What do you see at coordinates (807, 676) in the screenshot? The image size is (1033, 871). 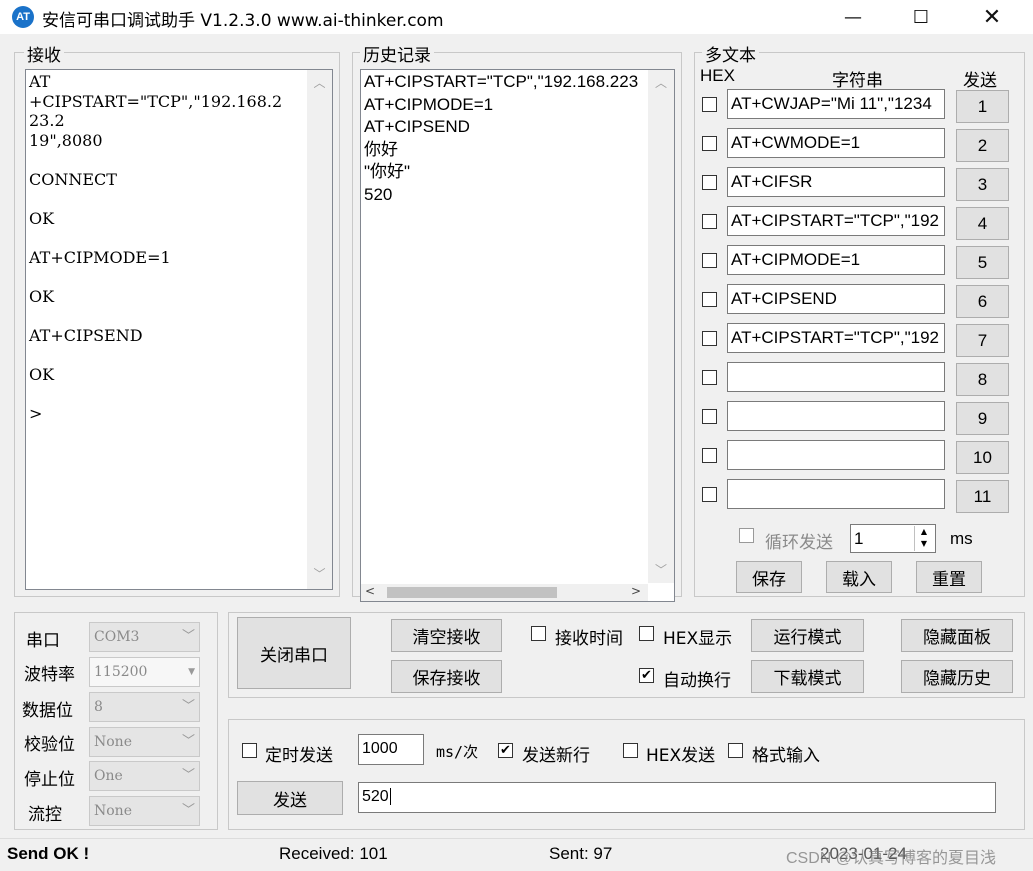 I see `download-mode-button: 下载模式` at bounding box center [807, 676].